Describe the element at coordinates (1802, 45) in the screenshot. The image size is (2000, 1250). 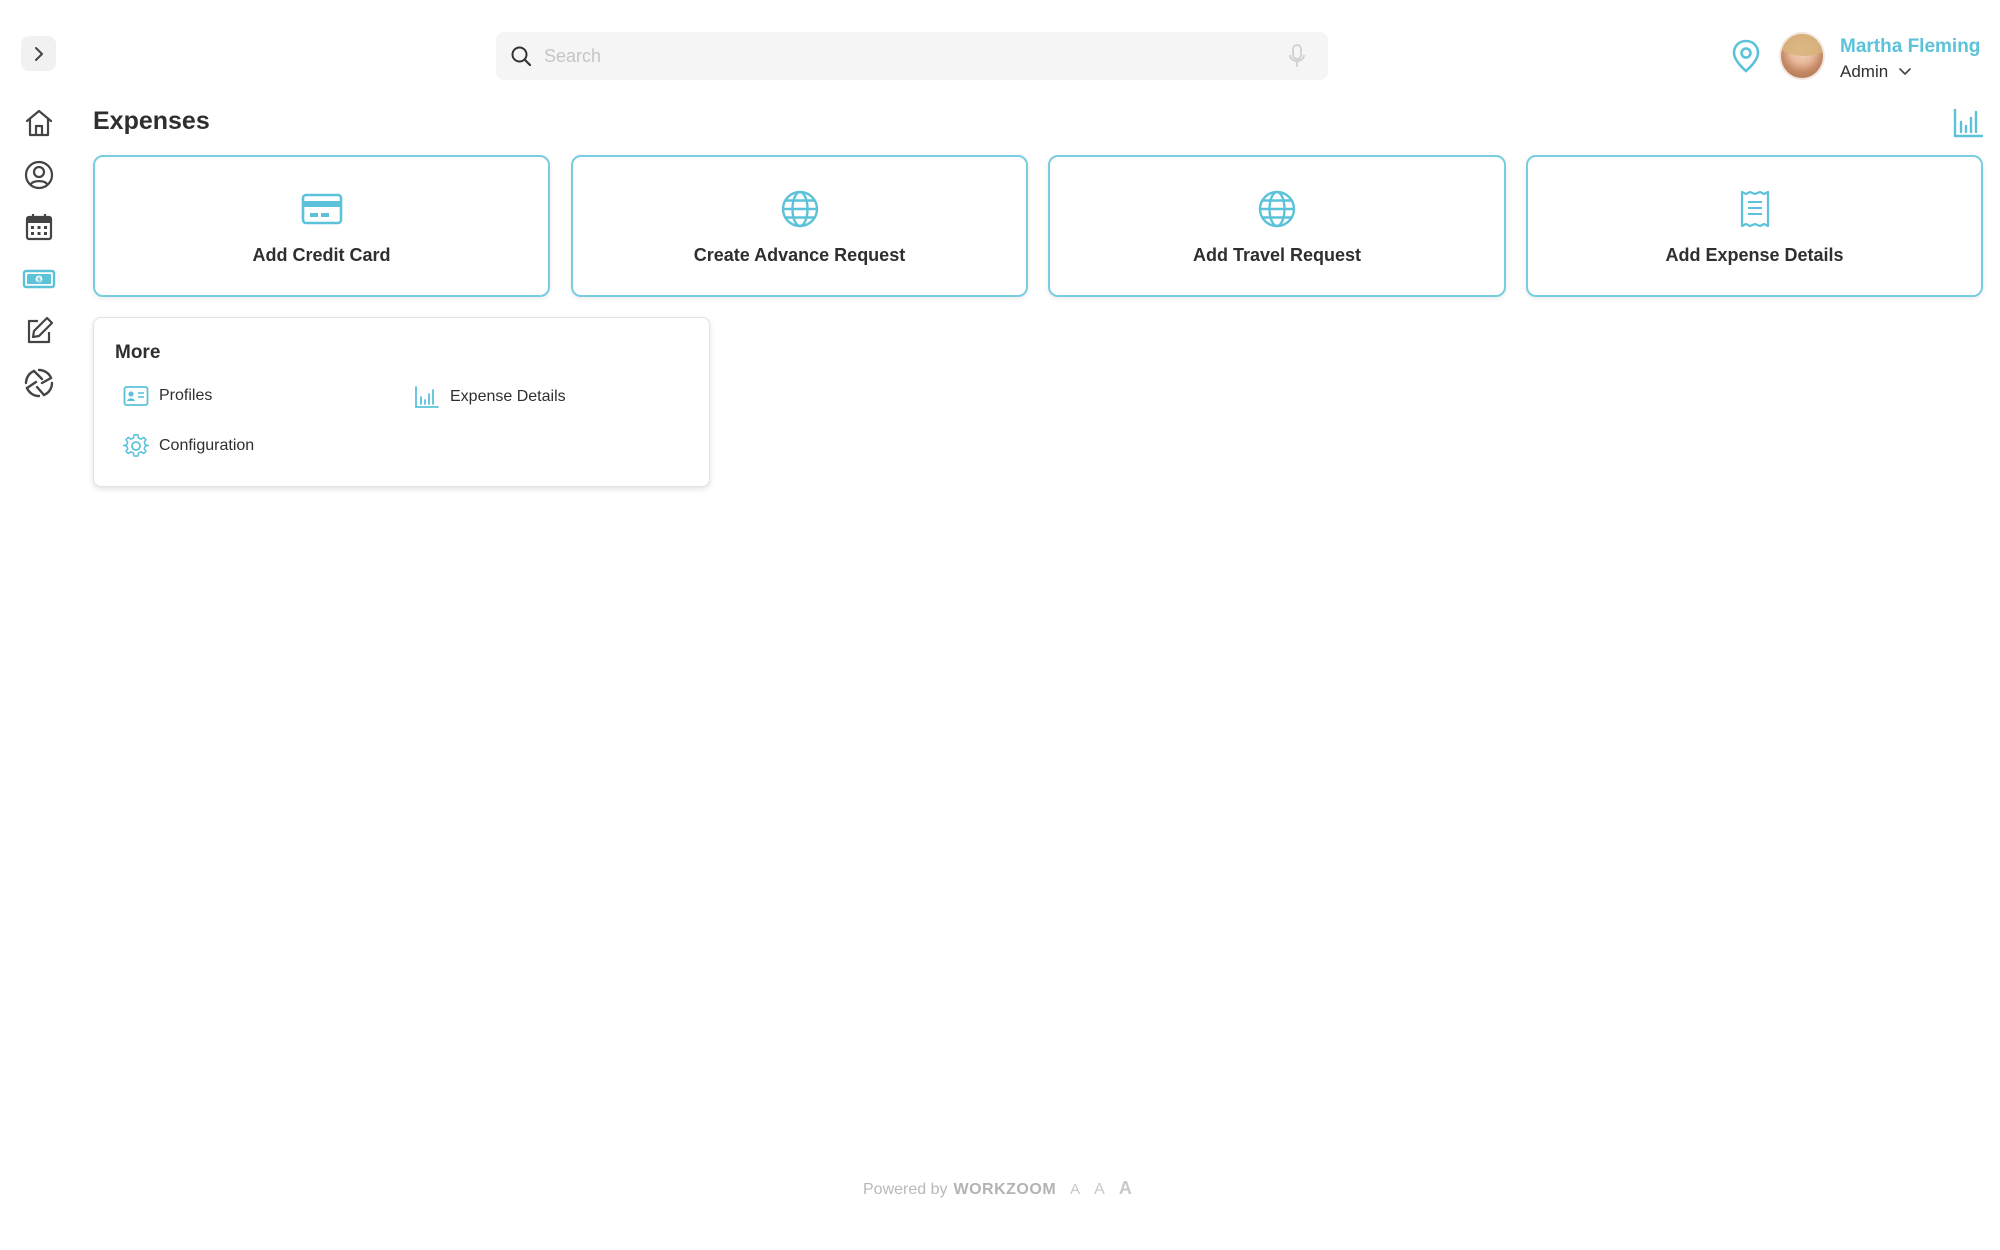
I see `avatar-hair` at that location.